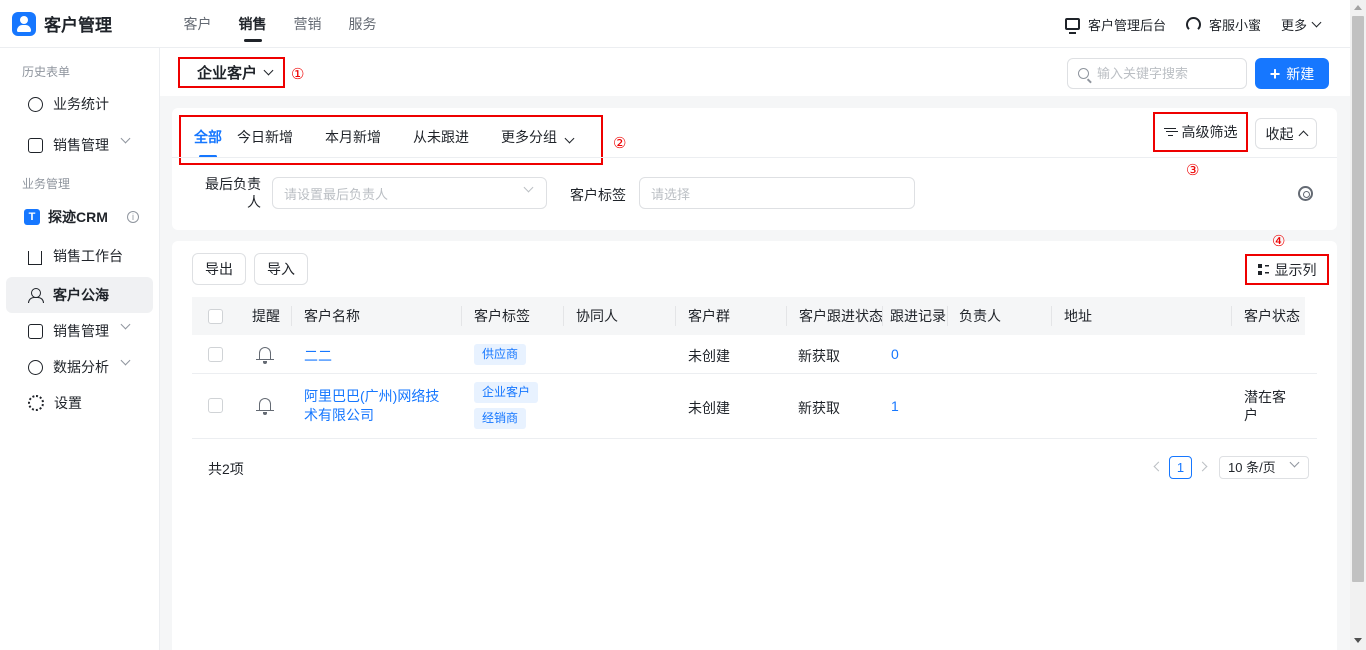 This screenshot has height=650, width=1366. What do you see at coordinates (219, 269) in the screenshot?
I see `export-button: 导出` at bounding box center [219, 269].